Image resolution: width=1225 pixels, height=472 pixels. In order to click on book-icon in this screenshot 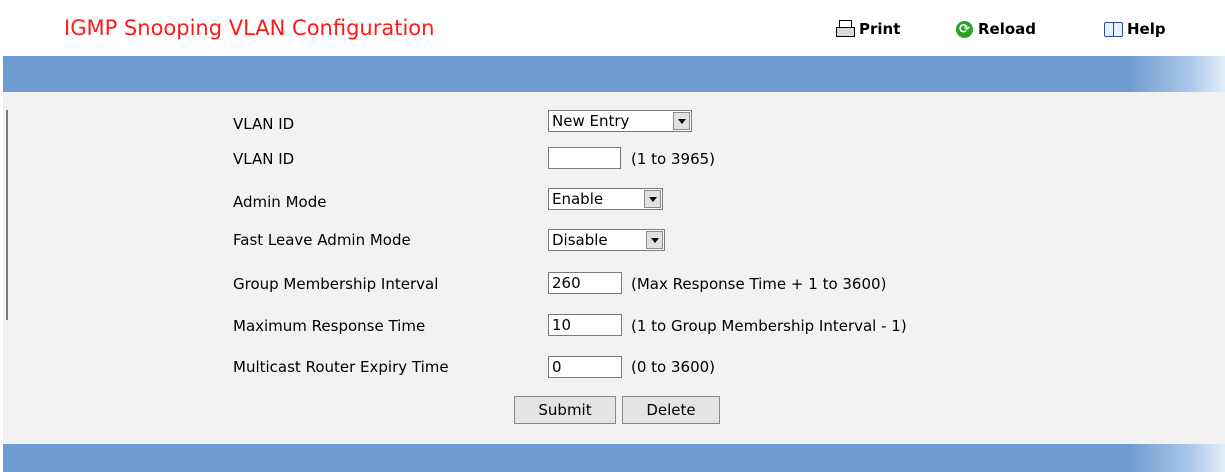, I will do `click(1113, 29)`.